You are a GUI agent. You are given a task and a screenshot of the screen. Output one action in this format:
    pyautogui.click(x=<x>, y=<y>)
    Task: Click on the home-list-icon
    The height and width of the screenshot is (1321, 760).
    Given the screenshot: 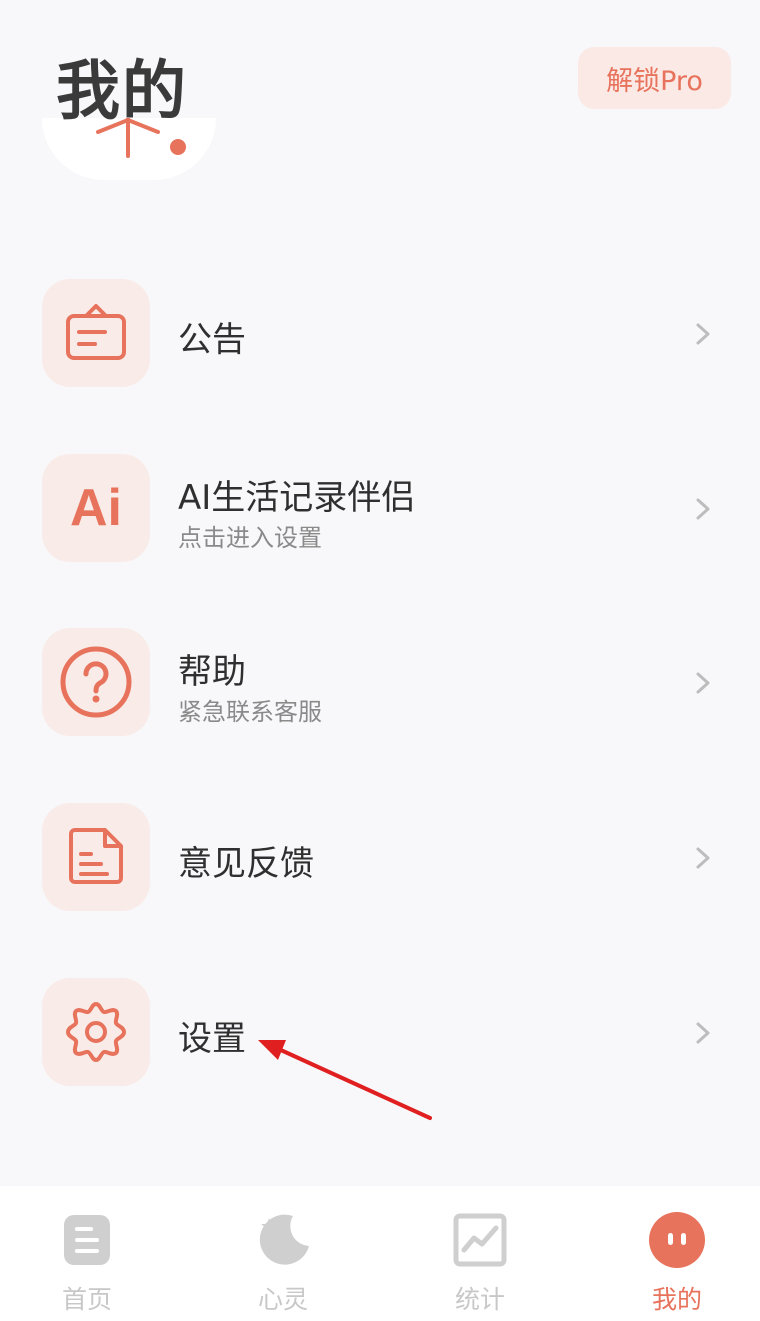 What is the action you would take?
    pyautogui.click(x=87, y=1240)
    